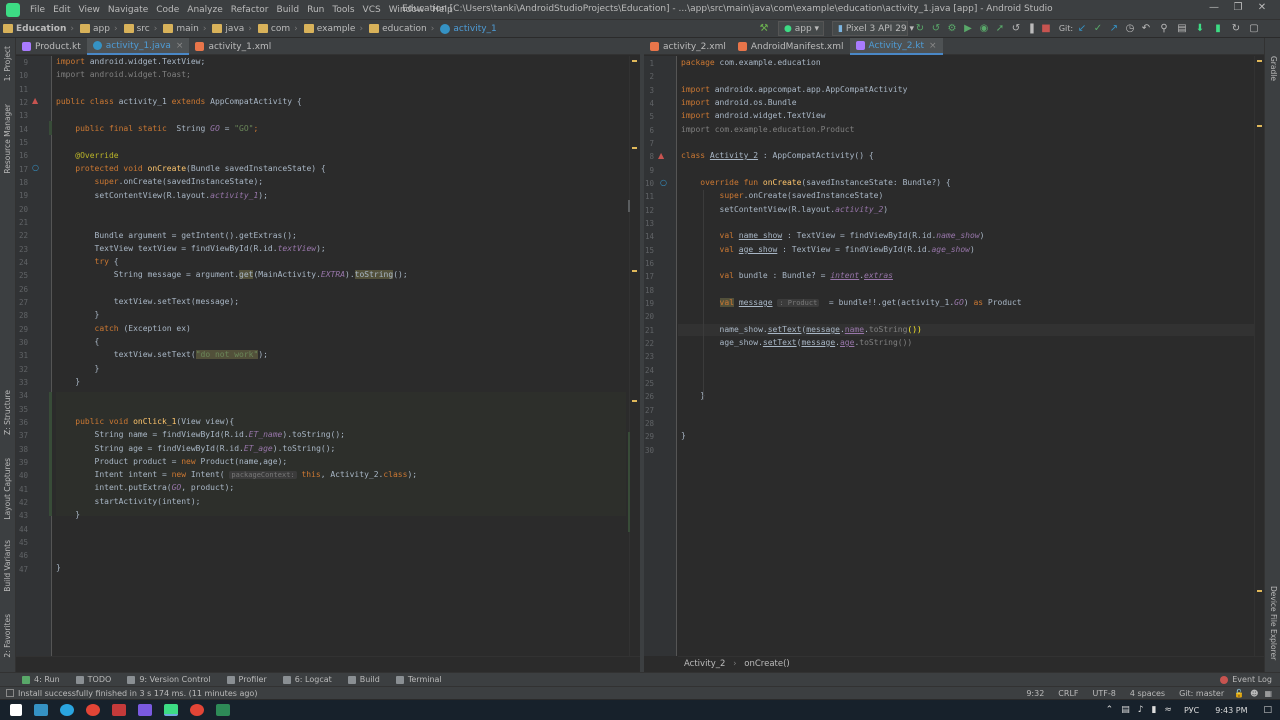 The height and width of the screenshot is (720, 1280). I want to click on visual-studio-icon, so click(145, 710).